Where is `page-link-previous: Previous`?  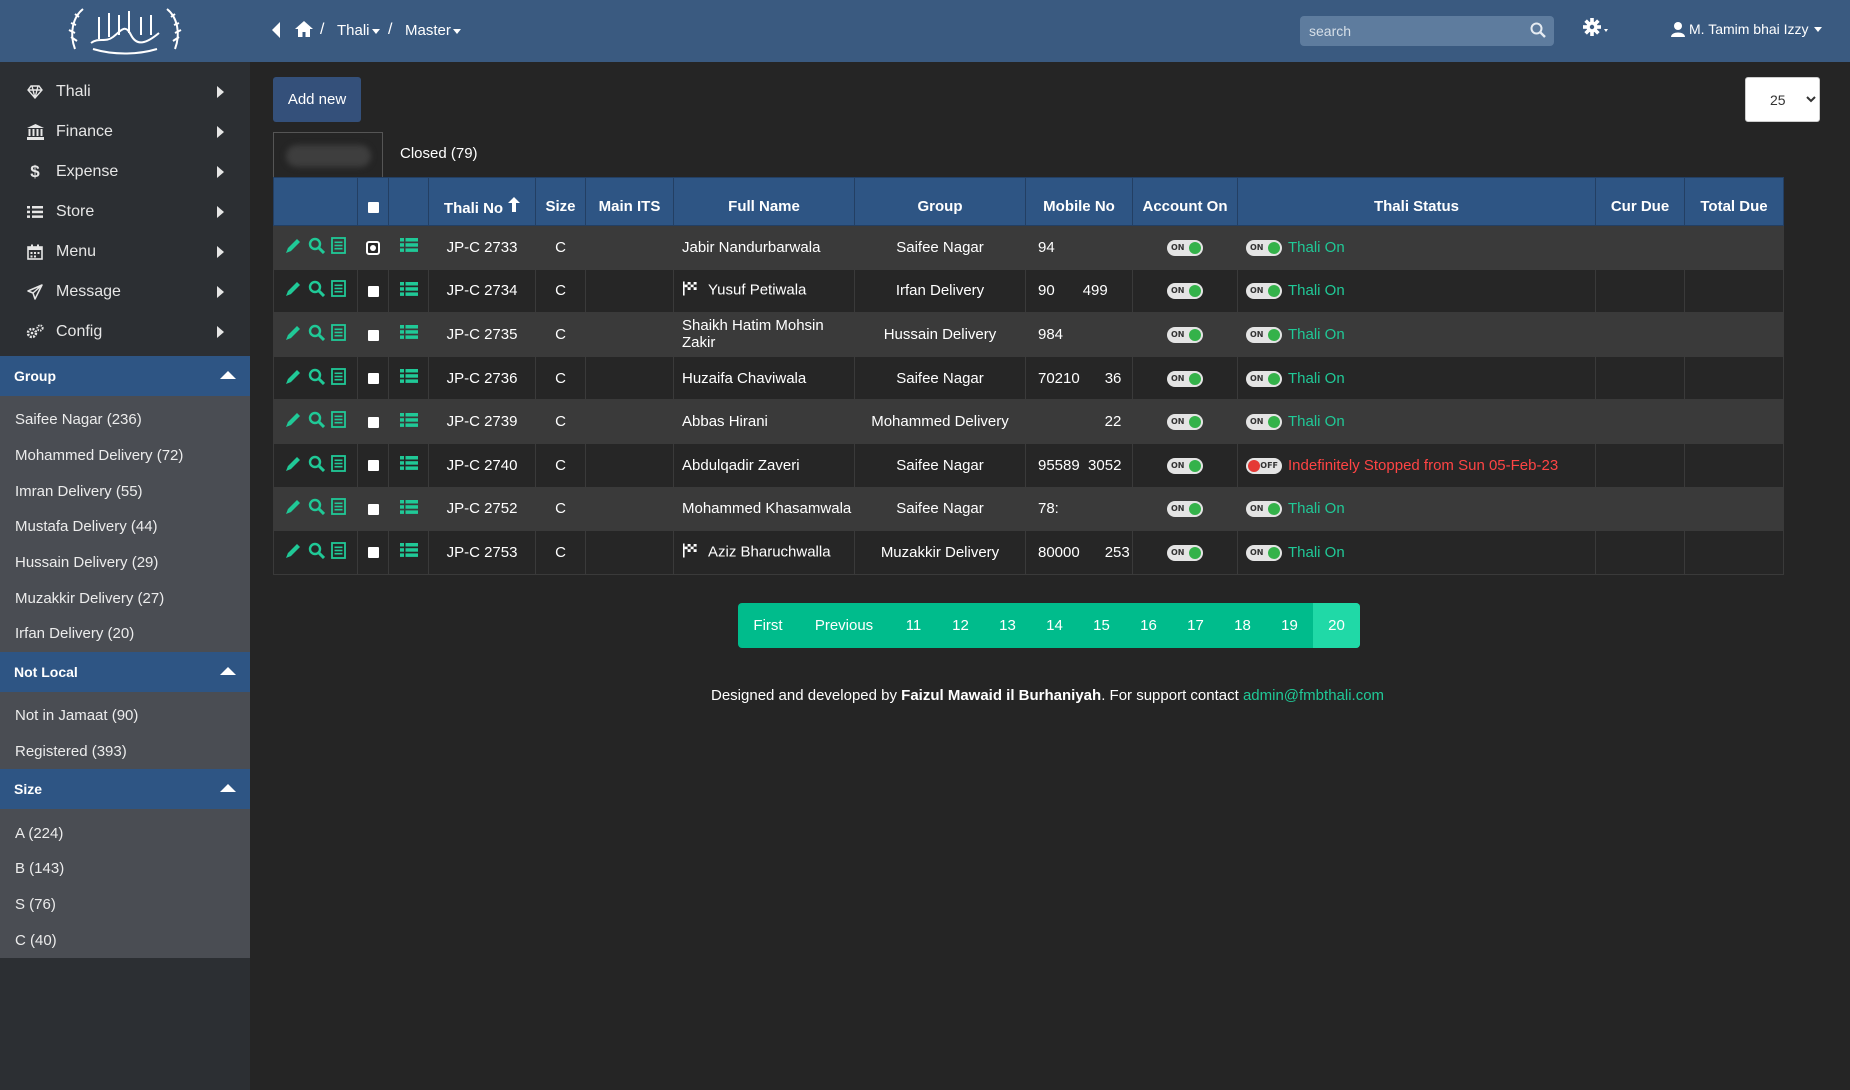 page-link-previous: Previous is located at coordinates (844, 625).